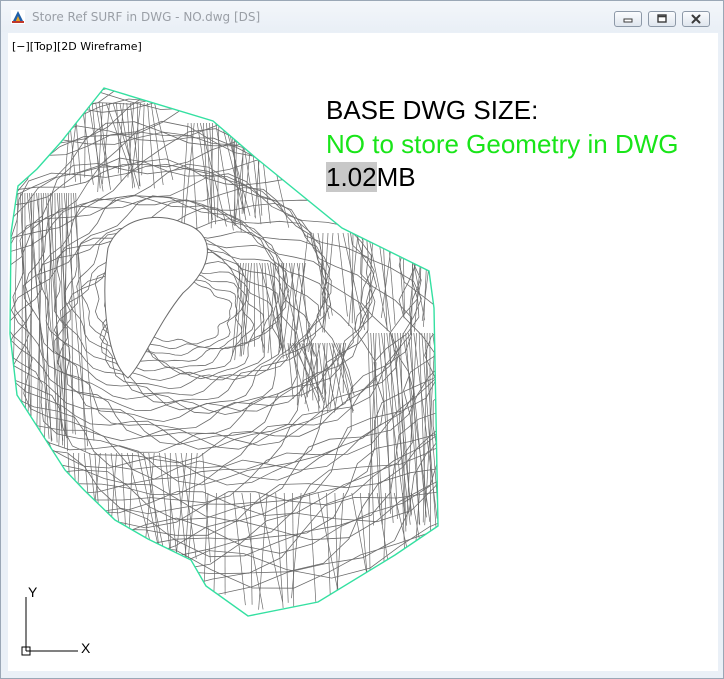  Describe the element at coordinates (18, 17) in the screenshot. I see `autocad-app-icon` at that location.